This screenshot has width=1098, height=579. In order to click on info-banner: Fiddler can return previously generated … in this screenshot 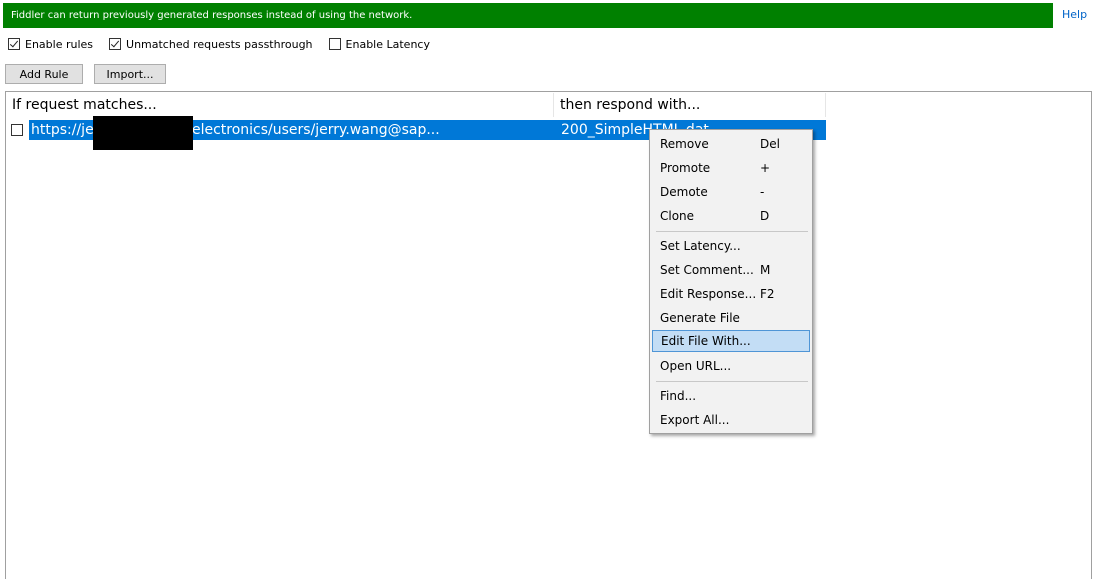, I will do `click(528, 15)`.